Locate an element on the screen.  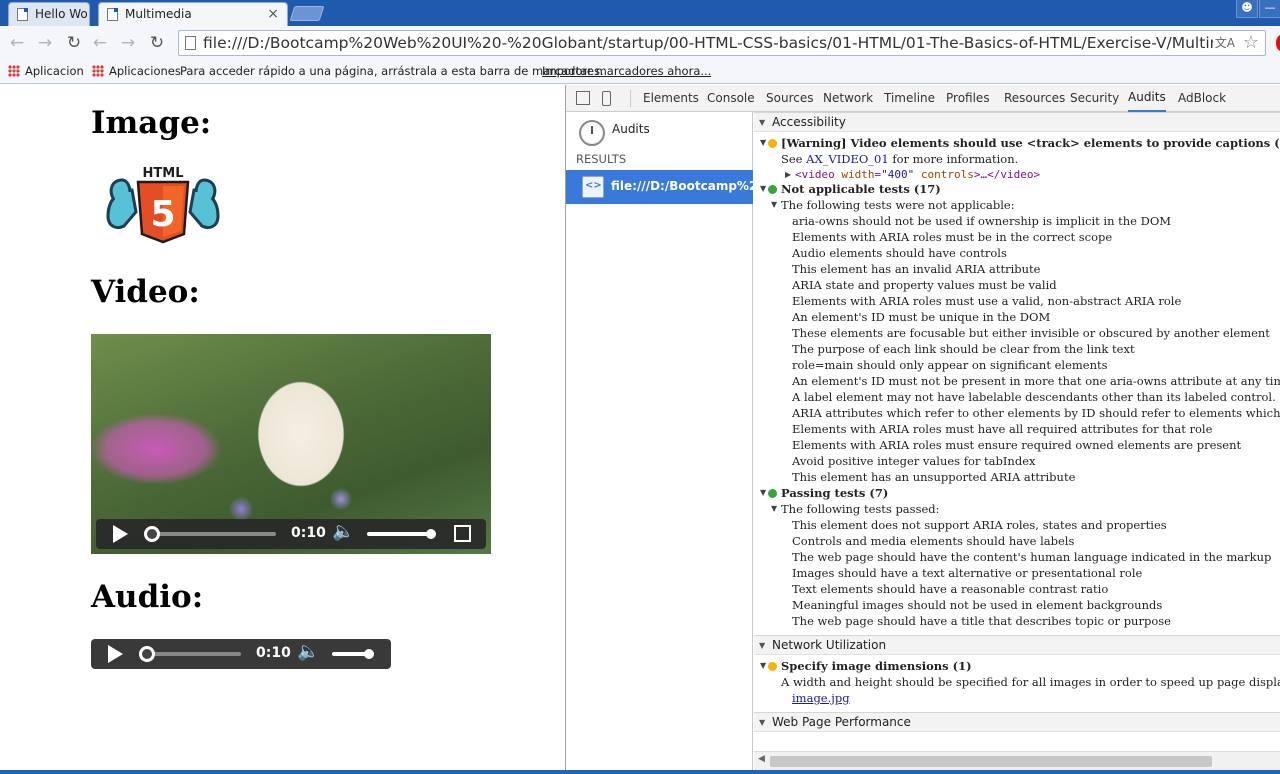
html5-logo: HTML 5 is located at coordinates (163, 205).